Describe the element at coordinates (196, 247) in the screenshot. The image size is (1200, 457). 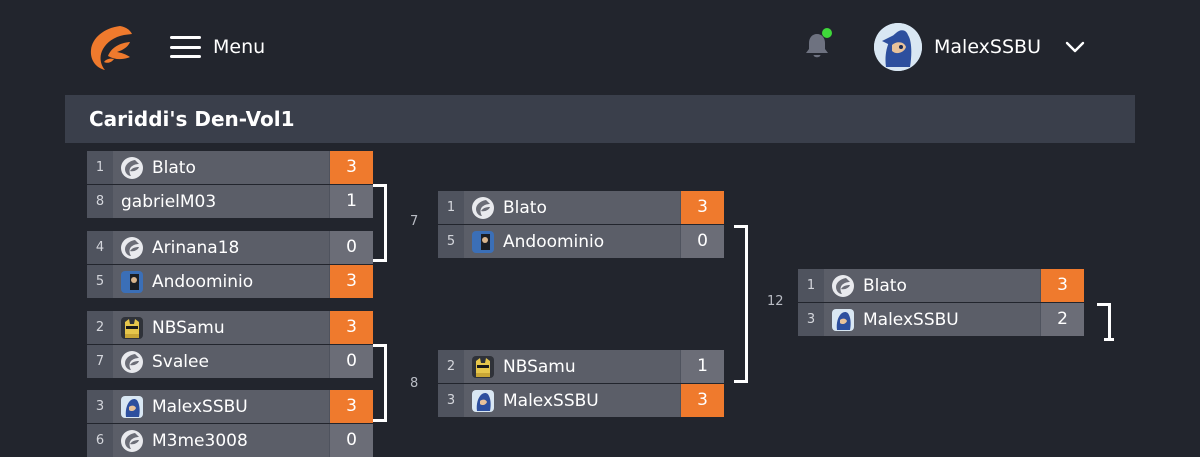
I see `player-name: Arinana18` at that location.